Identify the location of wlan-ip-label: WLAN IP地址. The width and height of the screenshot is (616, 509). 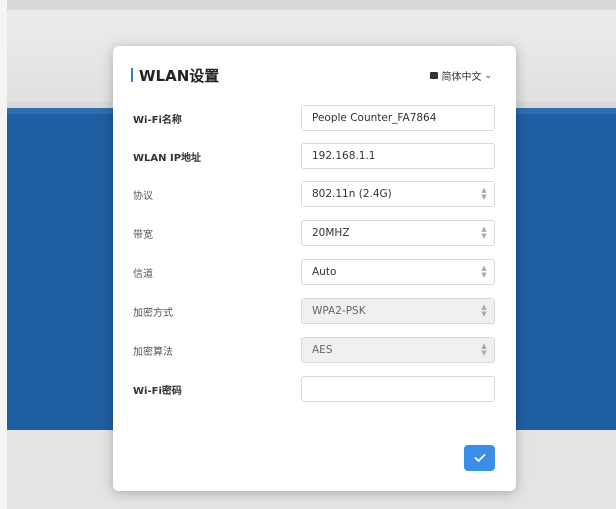
(167, 158).